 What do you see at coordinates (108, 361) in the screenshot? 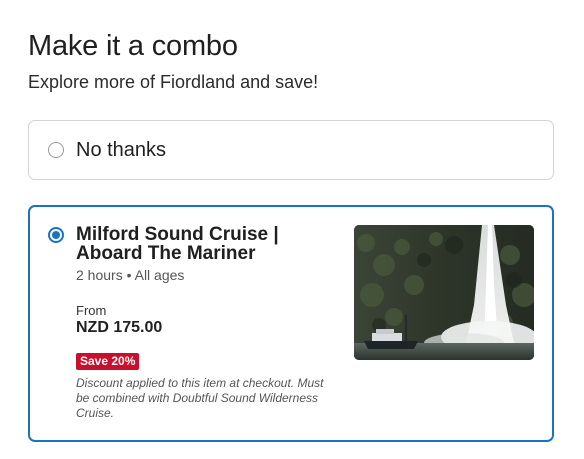
I see `discount-badge: Save 20%` at bounding box center [108, 361].